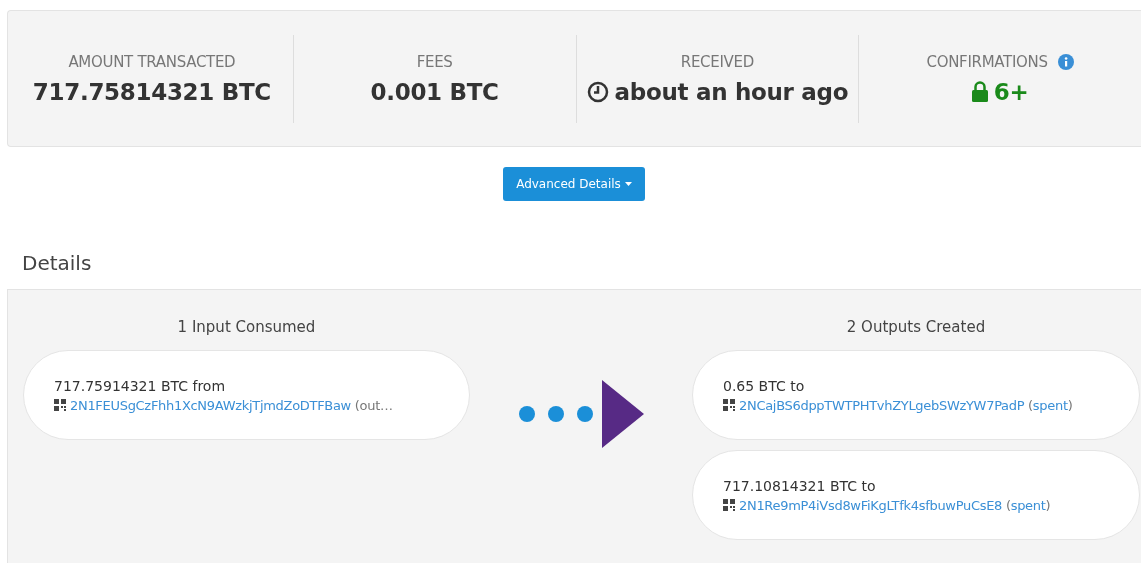  What do you see at coordinates (800, 485) in the screenshot?
I see `amount-text: 717.10814321 BTC to` at bounding box center [800, 485].